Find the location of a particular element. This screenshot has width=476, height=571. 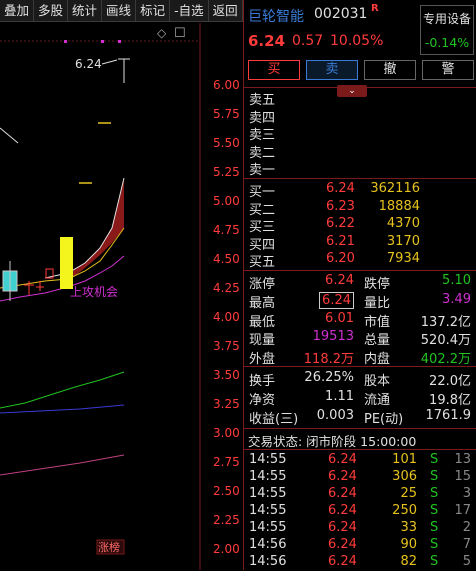

window-toggle-icon: ☐ is located at coordinates (180, 33).